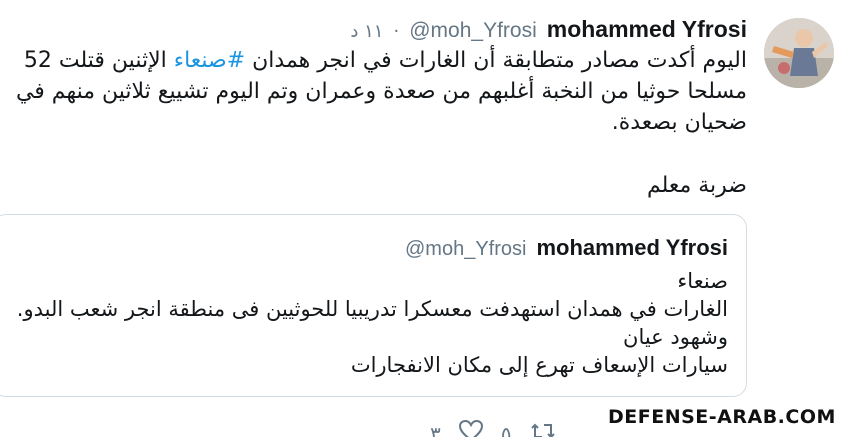  What do you see at coordinates (675, 337) in the screenshot?
I see `quoted-line: وشهود عيان` at bounding box center [675, 337].